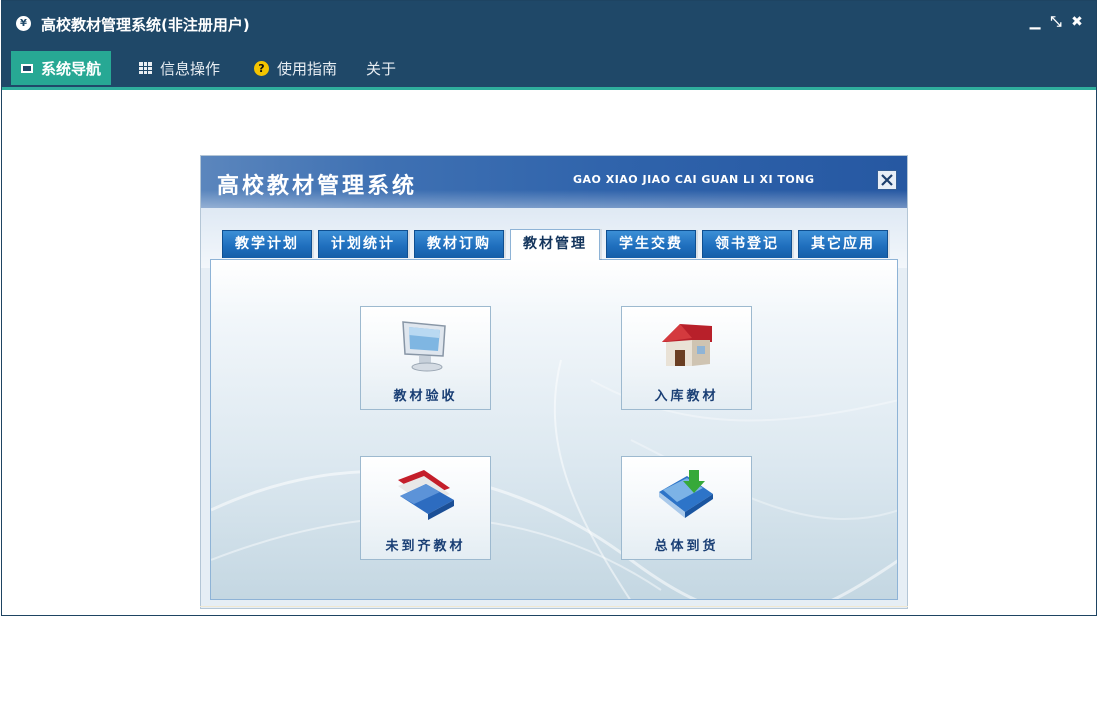 The image size is (1098, 728). I want to click on restore-icon: ⤡, so click(1056, 22).